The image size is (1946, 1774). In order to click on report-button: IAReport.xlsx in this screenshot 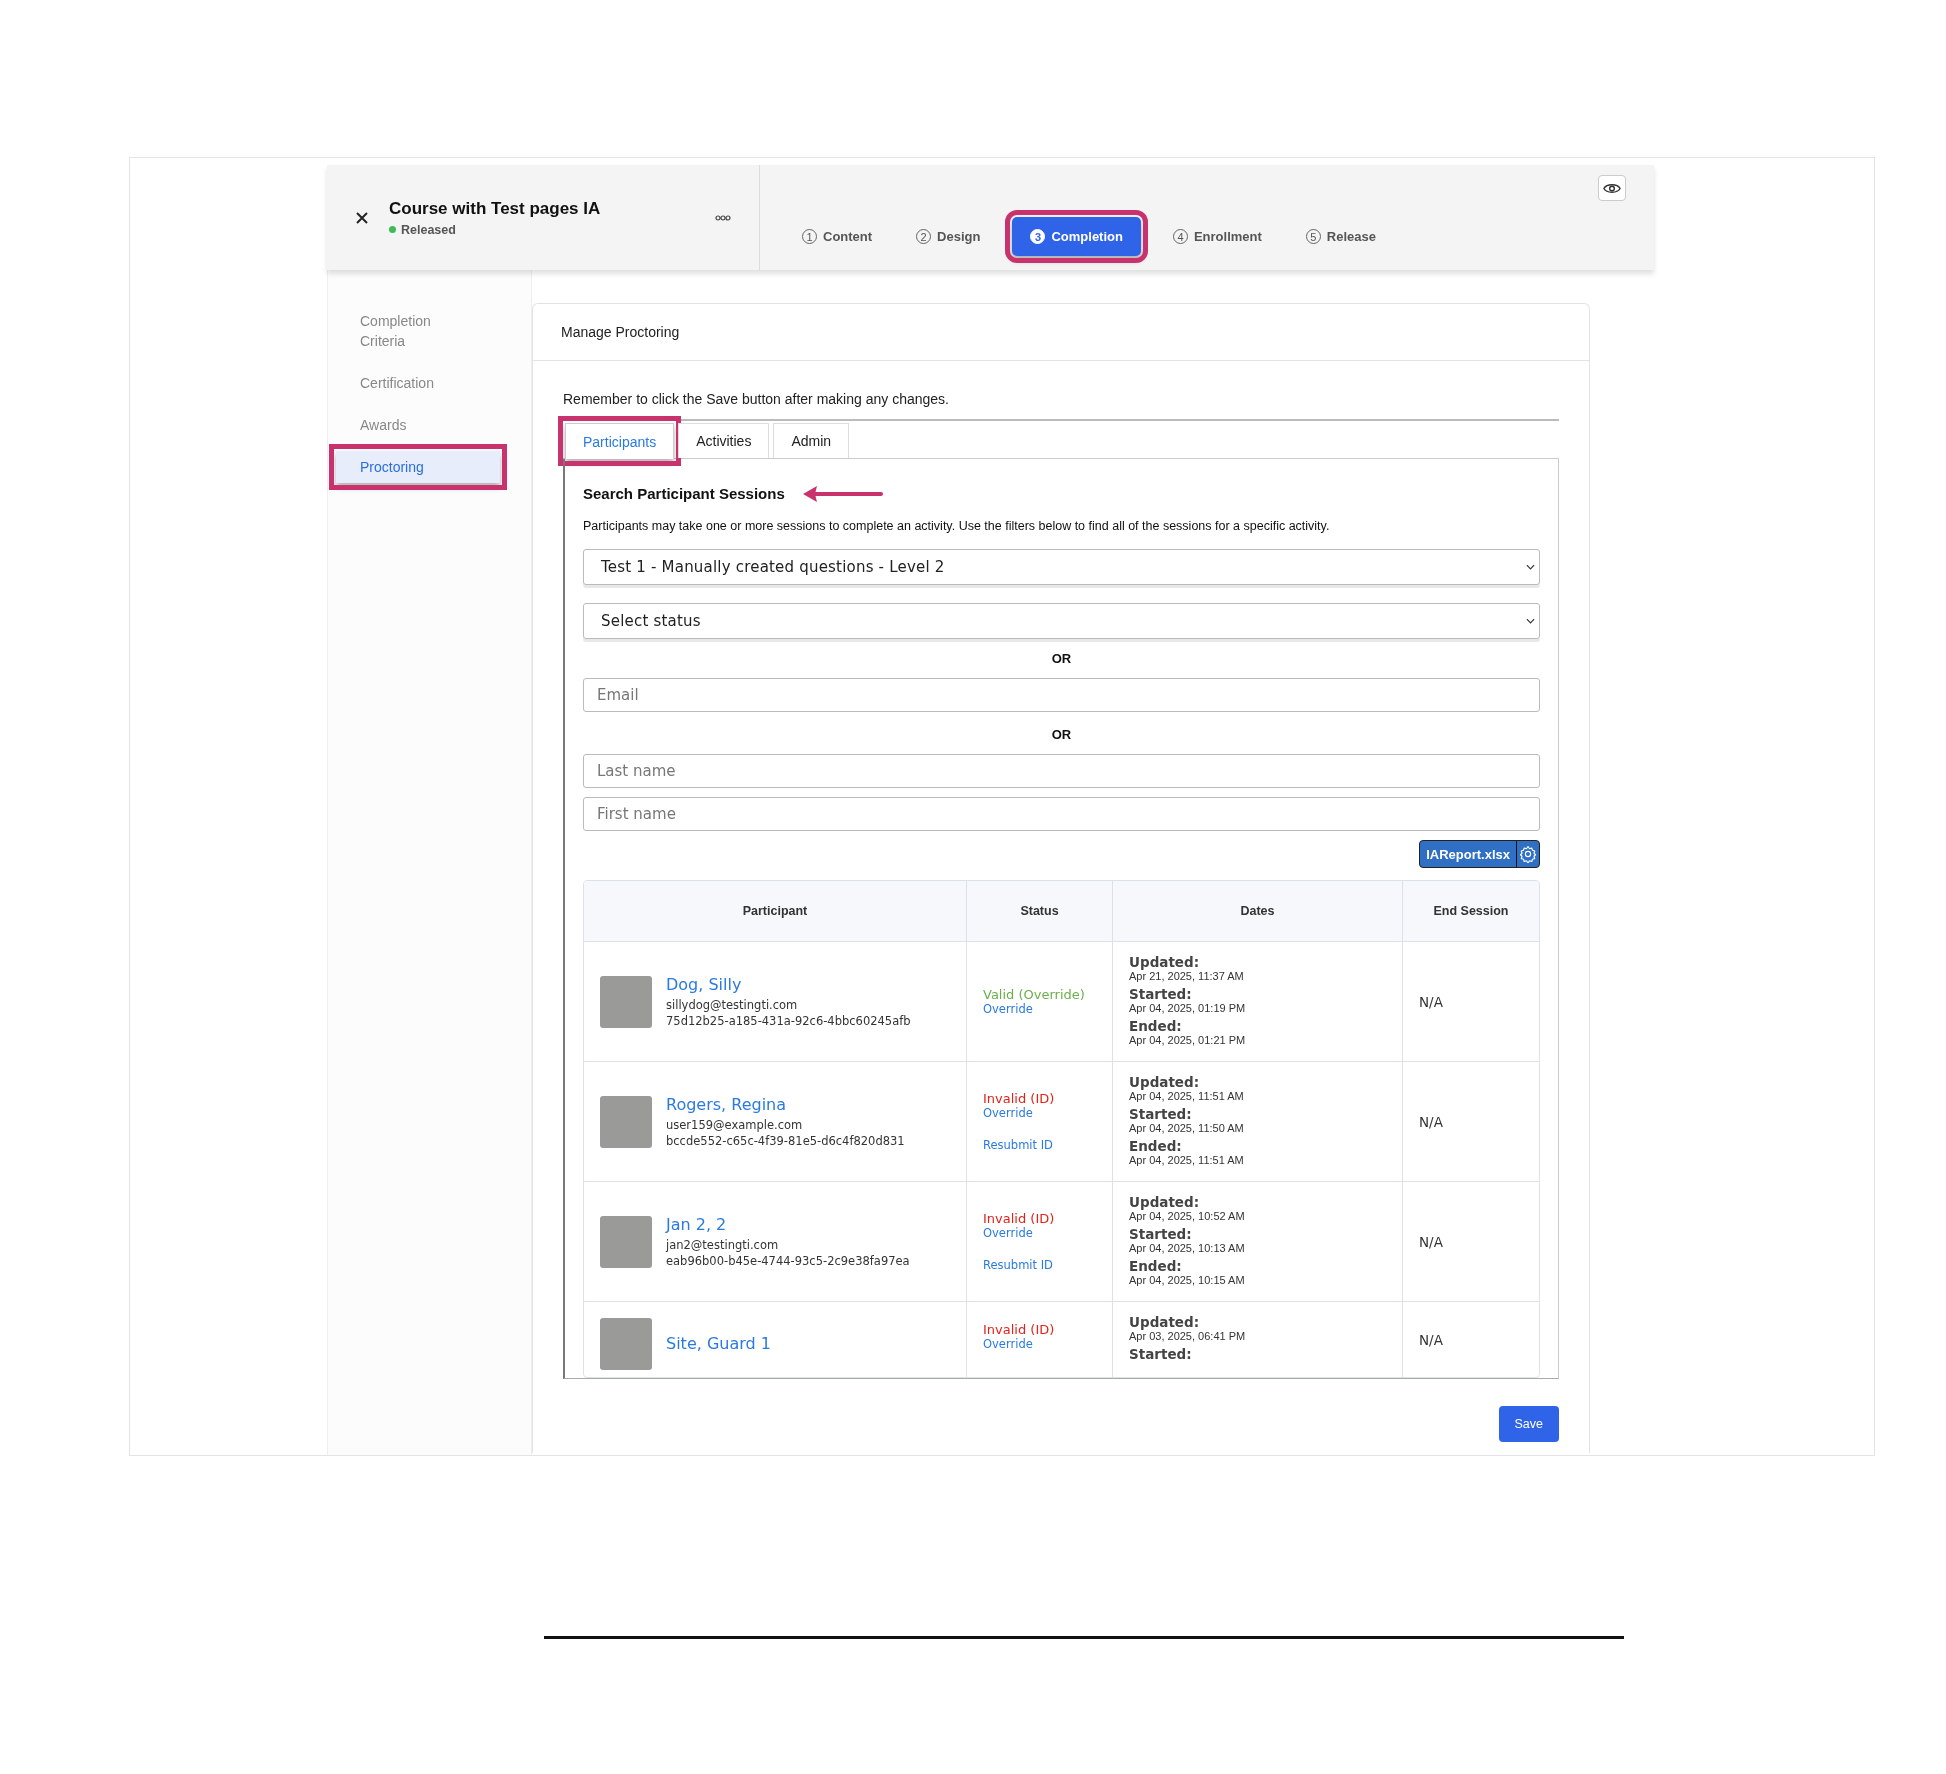, I will do `click(1479, 854)`.